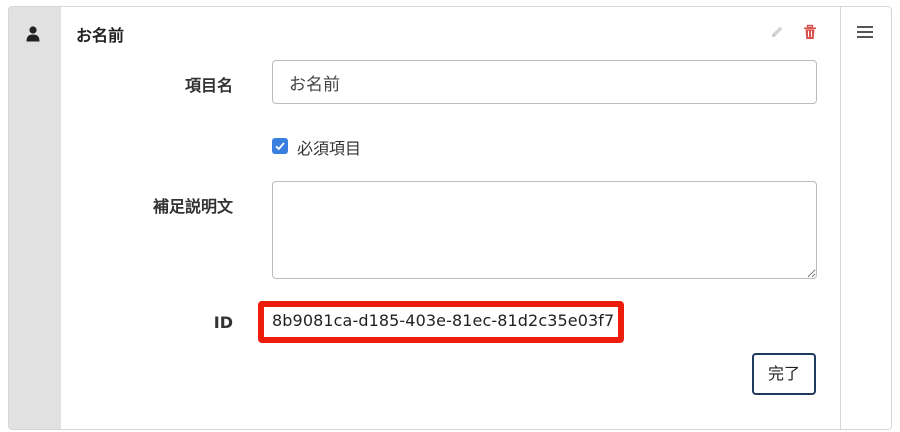 This screenshot has height=432, width=900. Describe the element at coordinates (865, 32) in the screenshot. I see `menu-icon` at that location.